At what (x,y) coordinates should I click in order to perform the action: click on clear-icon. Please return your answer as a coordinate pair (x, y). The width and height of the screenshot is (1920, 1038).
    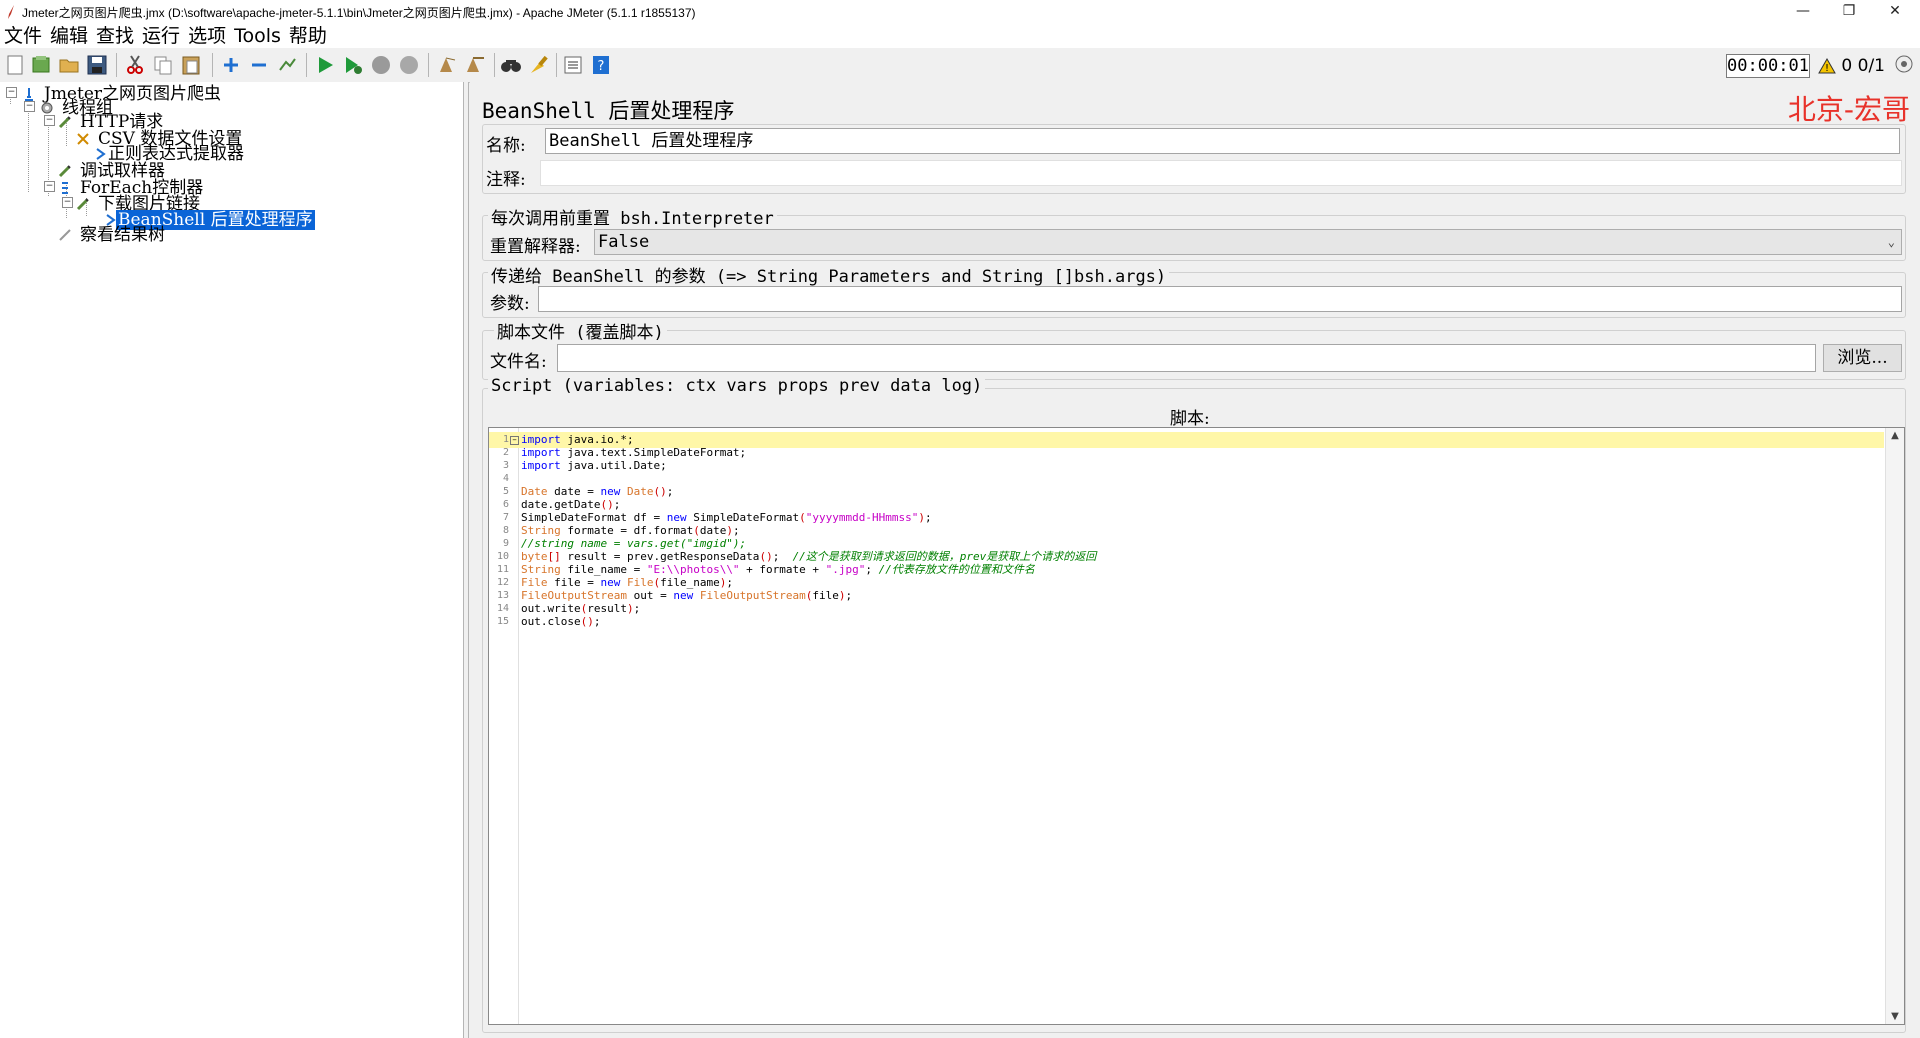
    Looking at the image, I should click on (539, 65).